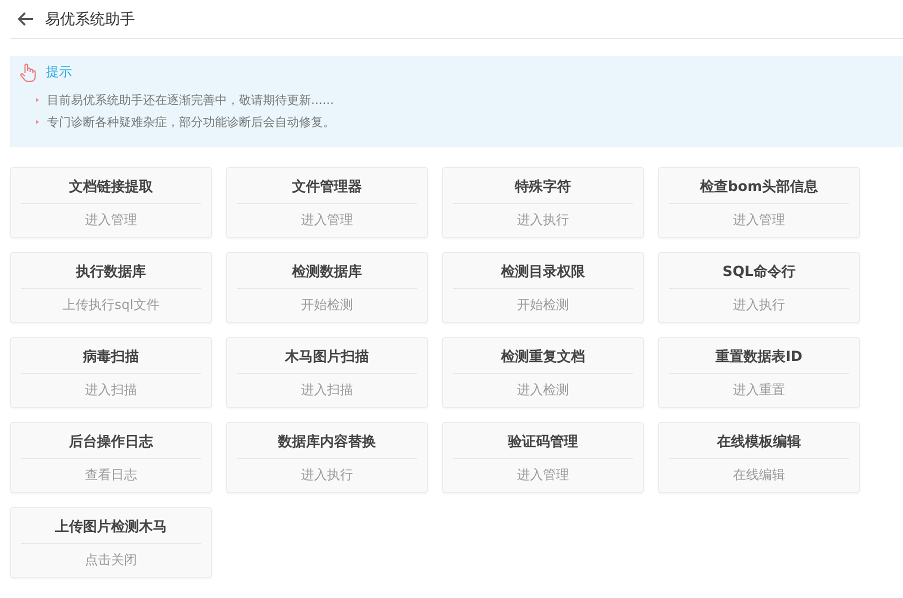 Image resolution: width=903 pixels, height=598 pixels. Describe the element at coordinates (543, 391) in the screenshot. I see `tool-link: 进入检测` at that location.